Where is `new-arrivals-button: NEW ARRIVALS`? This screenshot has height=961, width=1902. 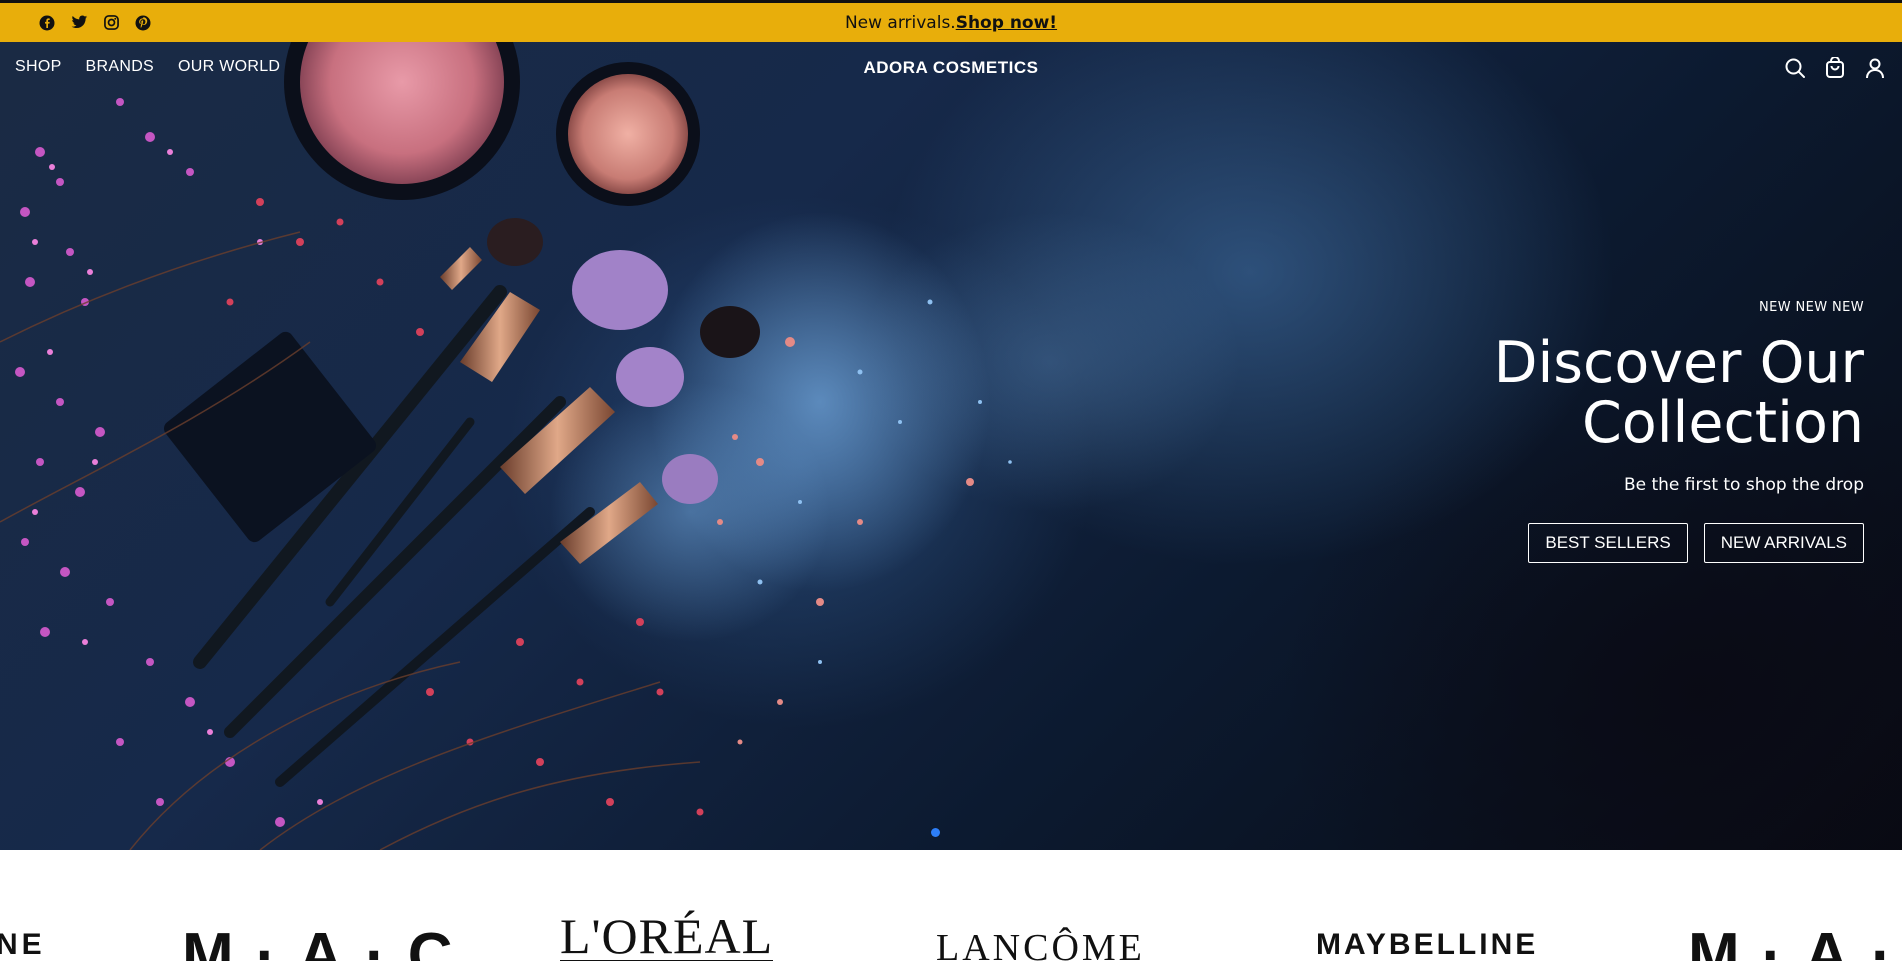 new-arrivals-button: NEW ARRIVALS is located at coordinates (1783, 543).